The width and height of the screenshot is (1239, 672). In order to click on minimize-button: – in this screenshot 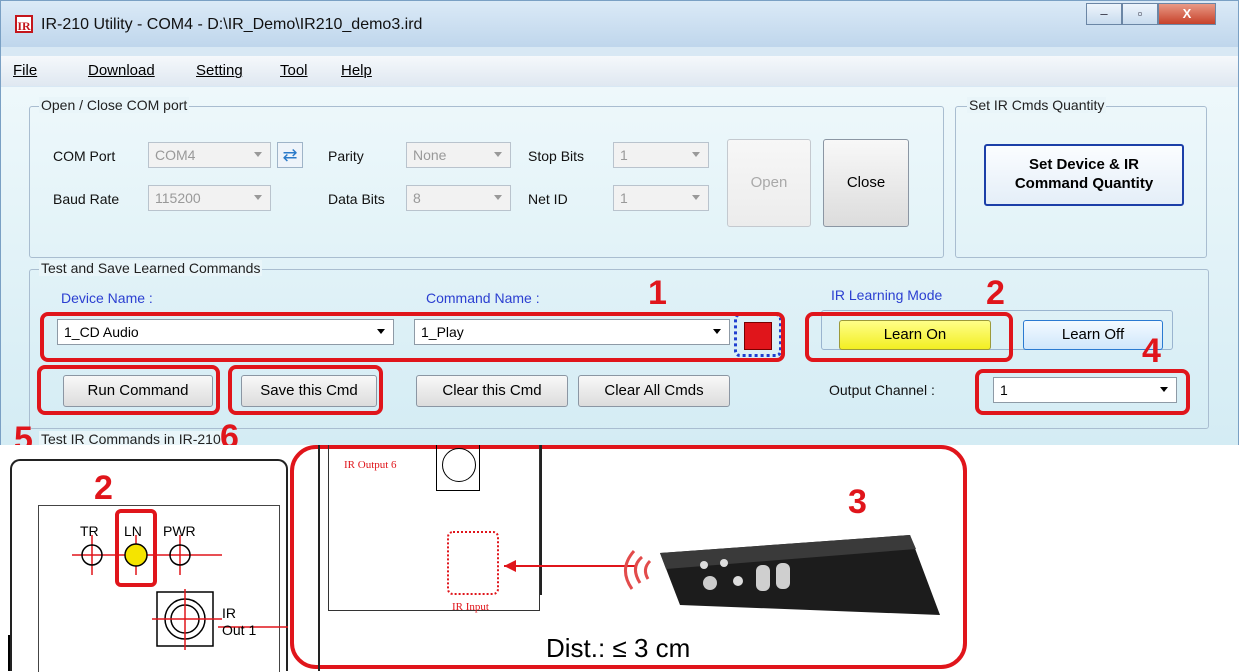, I will do `click(1104, 14)`.